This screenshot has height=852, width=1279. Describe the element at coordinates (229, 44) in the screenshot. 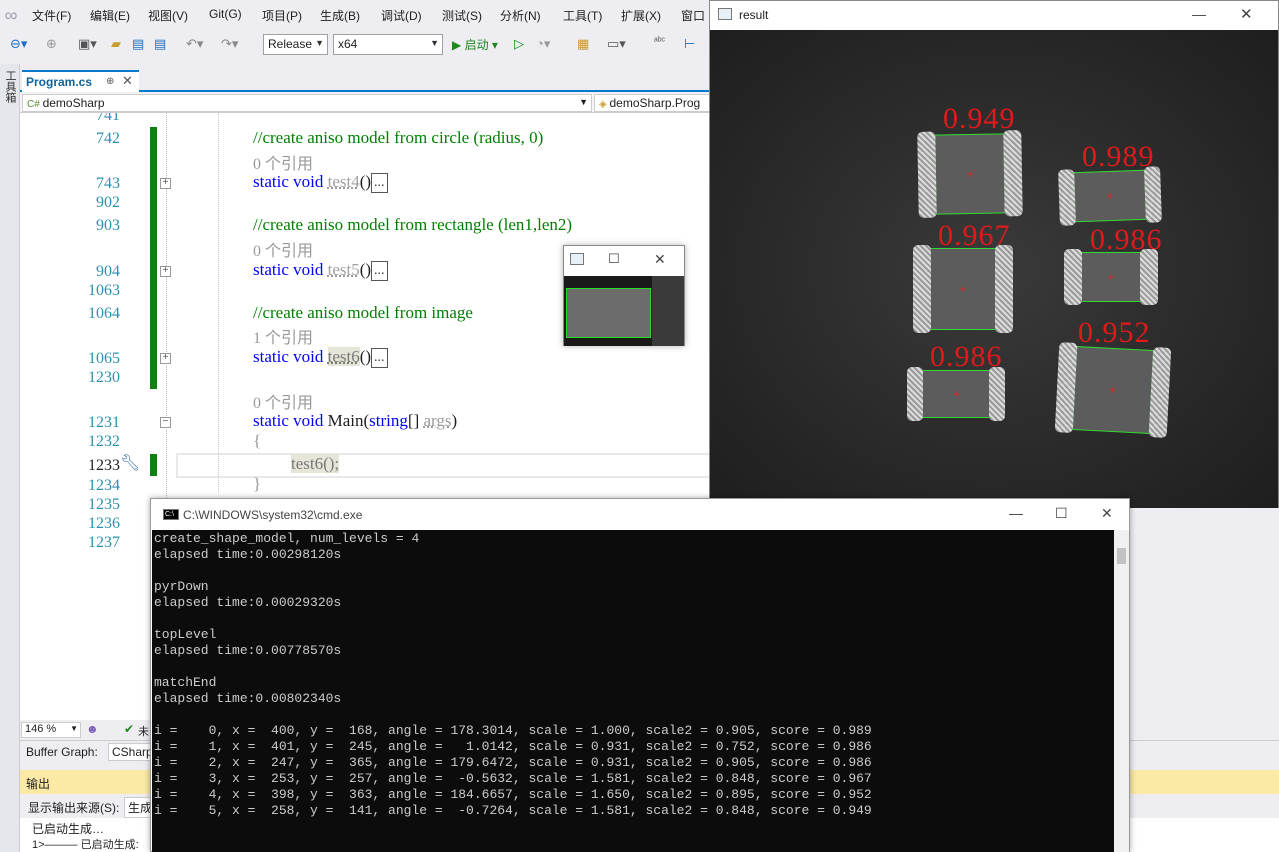

I see `redo-icon: ↷▾` at that location.